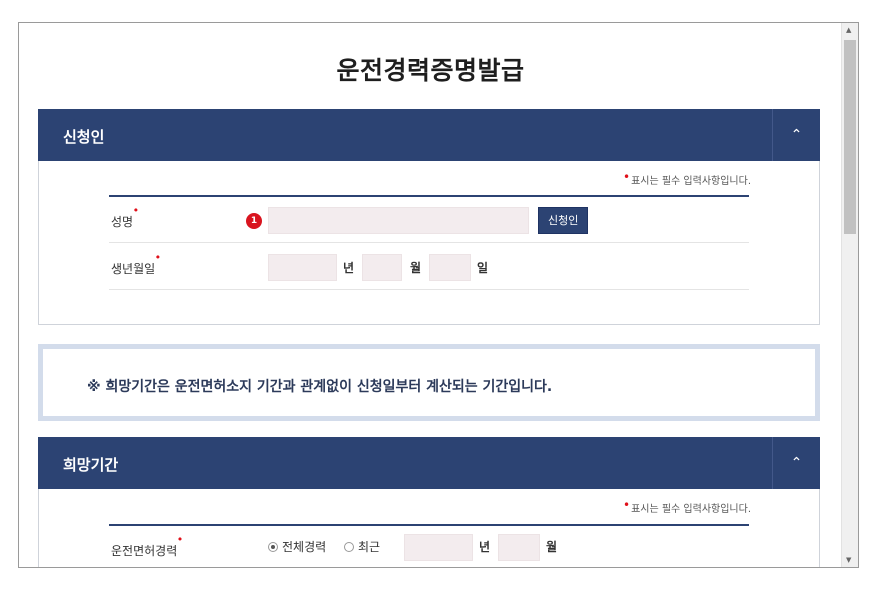 The width and height of the screenshot is (881, 593). What do you see at coordinates (304, 547) in the screenshot?
I see `radio-all-career-label: 전체경력` at bounding box center [304, 547].